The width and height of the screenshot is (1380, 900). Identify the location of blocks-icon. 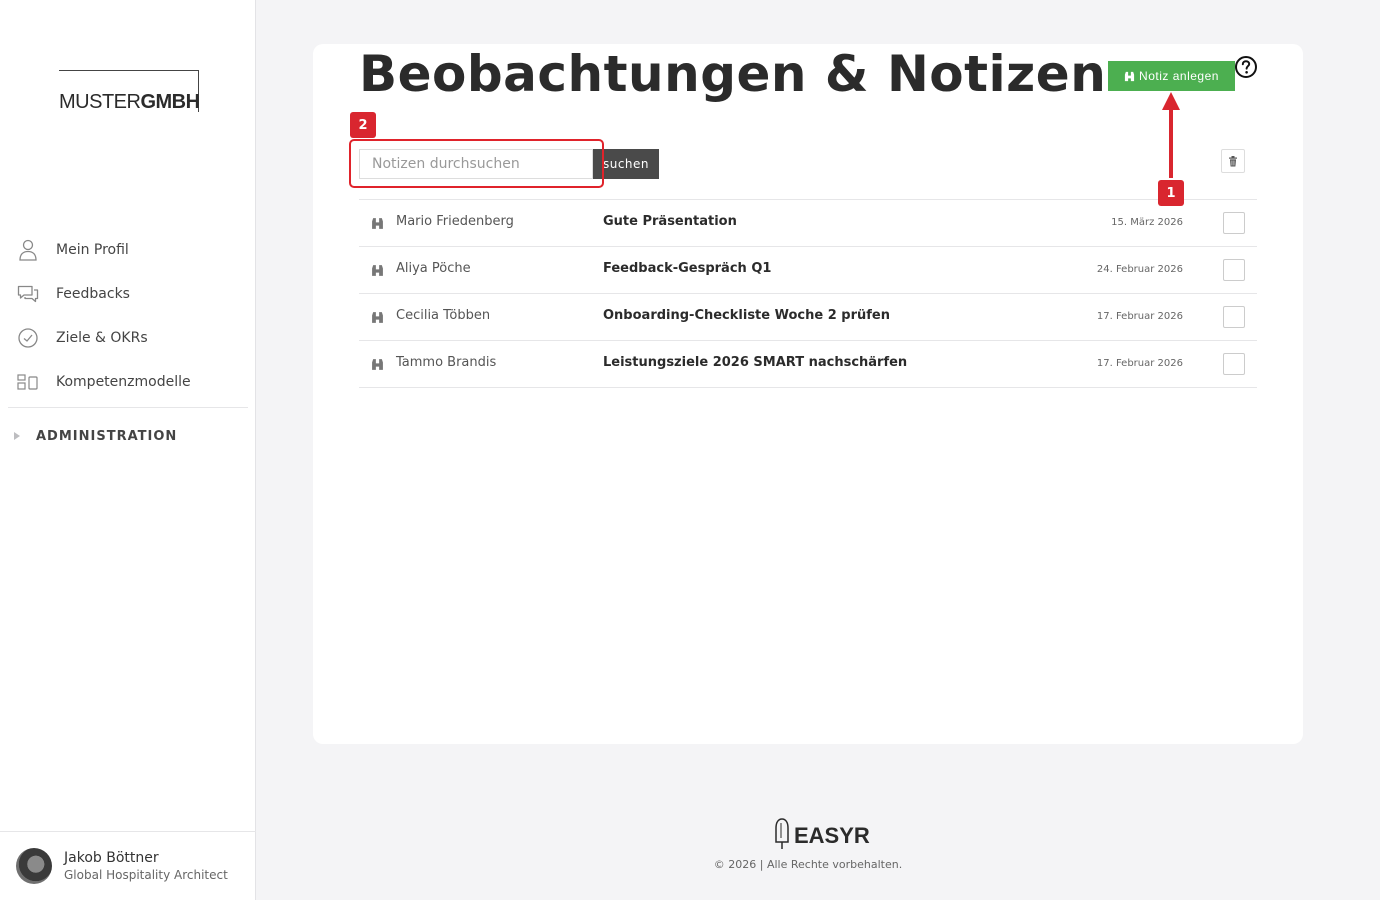
(28, 382).